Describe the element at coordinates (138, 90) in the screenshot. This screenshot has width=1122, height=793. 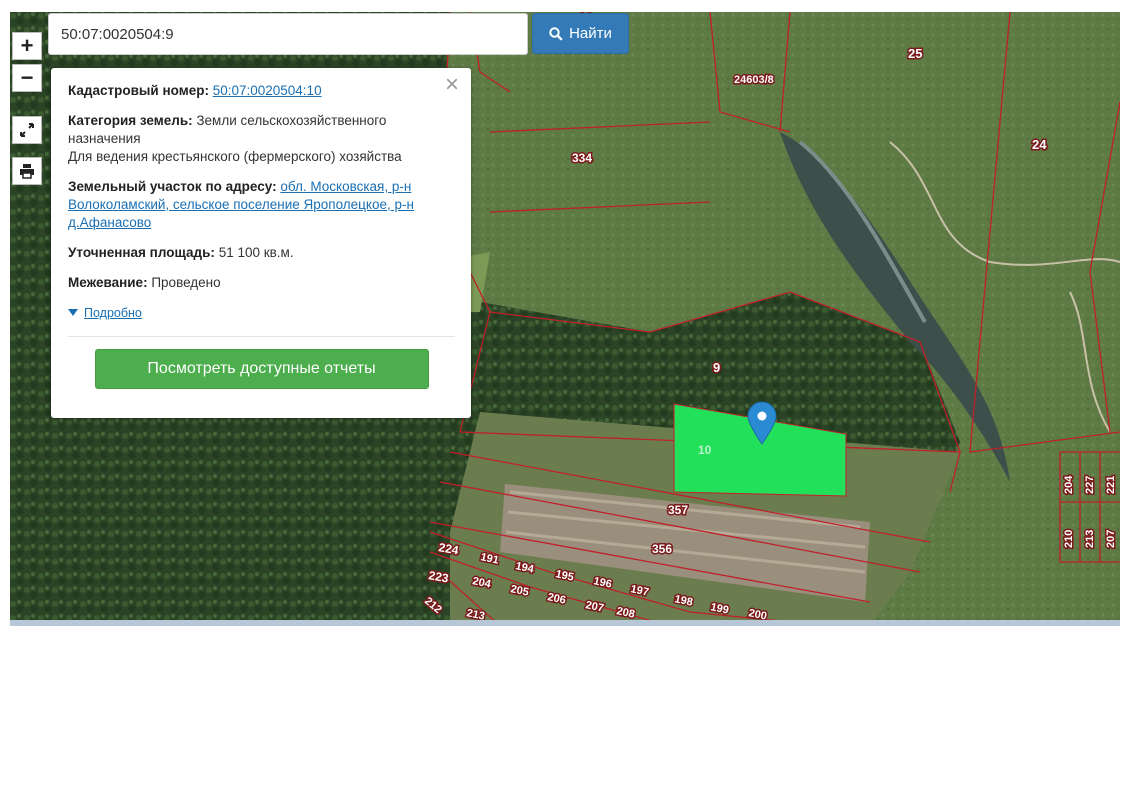
I see `cadastral-label: Кадастровый номер:` at that location.